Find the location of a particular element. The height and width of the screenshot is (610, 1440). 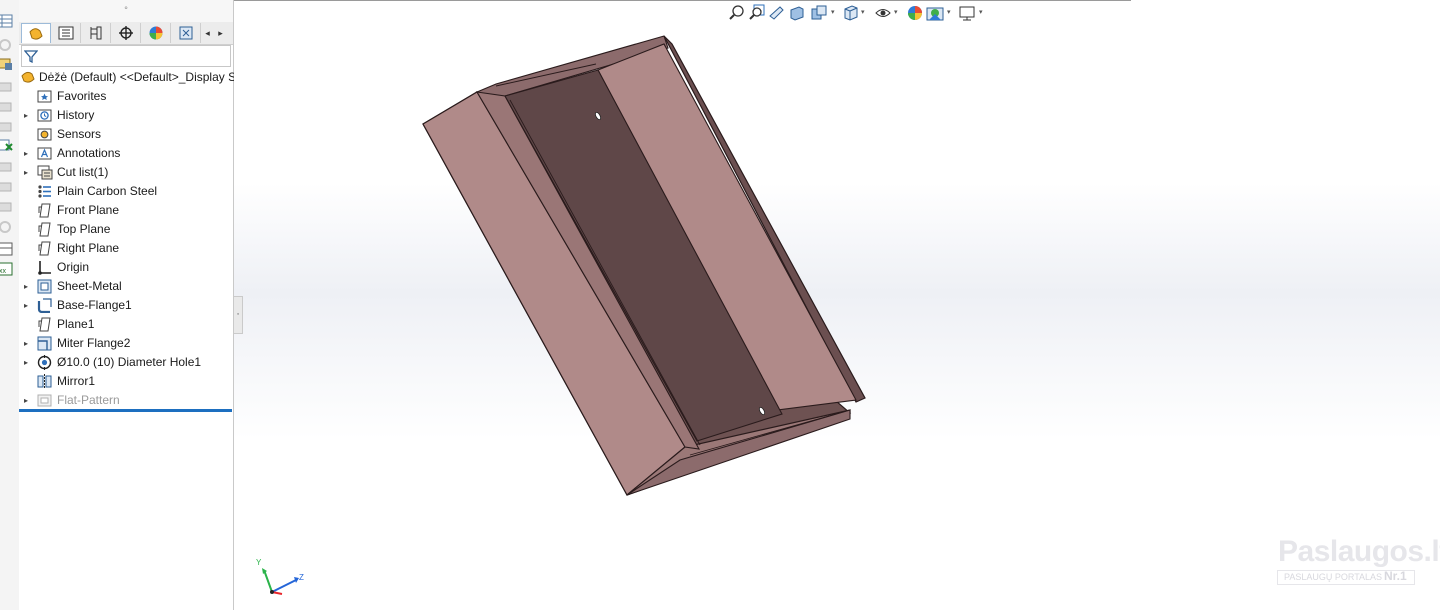

zoom-to-area-button is located at coordinates (757, 13).